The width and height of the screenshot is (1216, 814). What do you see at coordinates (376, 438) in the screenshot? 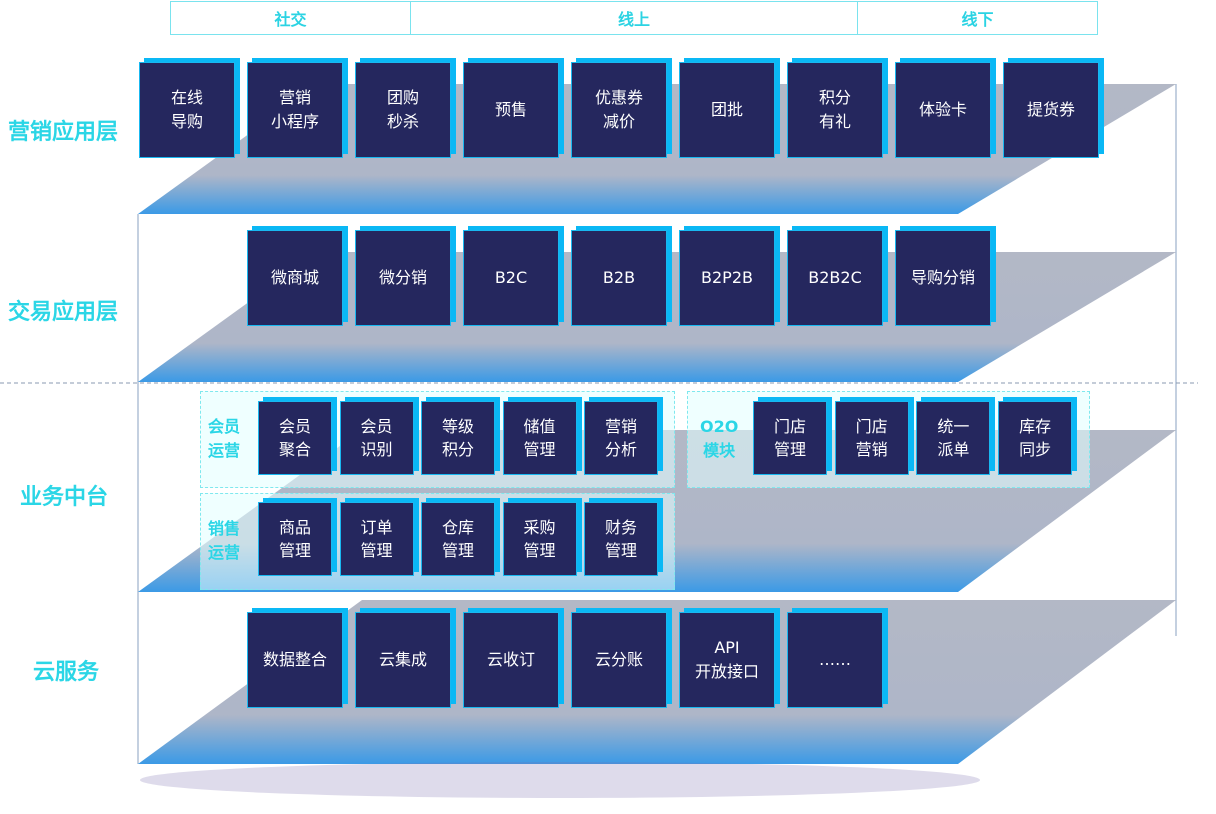
I see `module-box: 会员 识别` at bounding box center [376, 438].